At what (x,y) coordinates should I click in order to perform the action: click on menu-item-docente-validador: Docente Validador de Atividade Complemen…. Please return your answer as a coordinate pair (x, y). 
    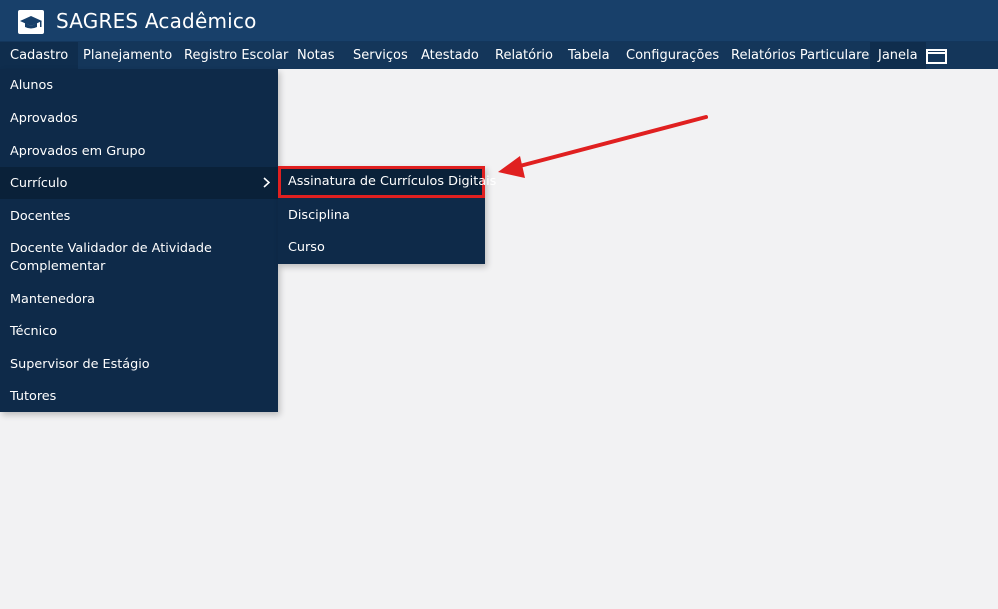
    Looking at the image, I should click on (139, 257).